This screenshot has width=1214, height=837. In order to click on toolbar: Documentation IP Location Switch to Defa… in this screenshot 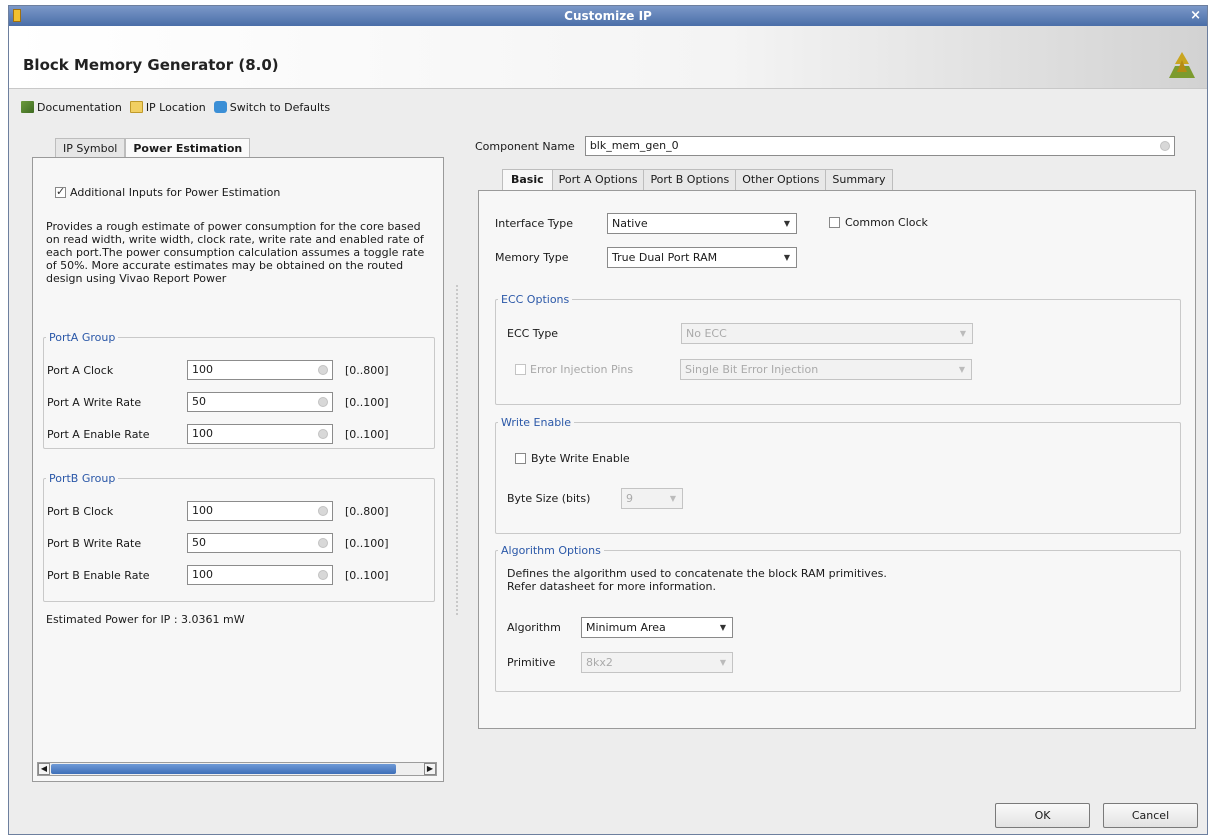, I will do `click(177, 107)`.